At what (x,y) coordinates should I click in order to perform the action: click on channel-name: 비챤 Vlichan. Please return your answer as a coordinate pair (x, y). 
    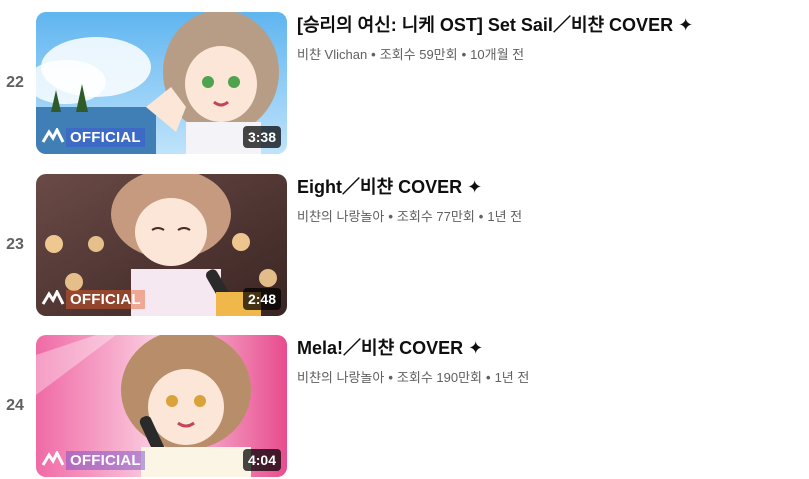
    Looking at the image, I should click on (332, 54).